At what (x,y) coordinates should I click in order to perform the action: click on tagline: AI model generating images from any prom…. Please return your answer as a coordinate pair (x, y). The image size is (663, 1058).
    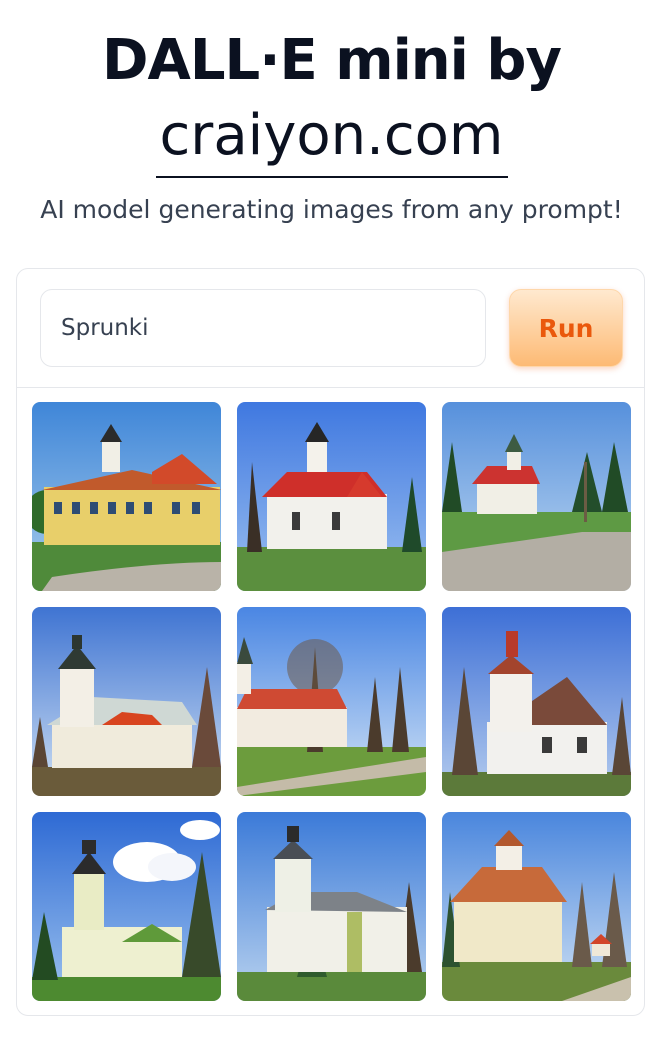
    Looking at the image, I should click on (331, 209).